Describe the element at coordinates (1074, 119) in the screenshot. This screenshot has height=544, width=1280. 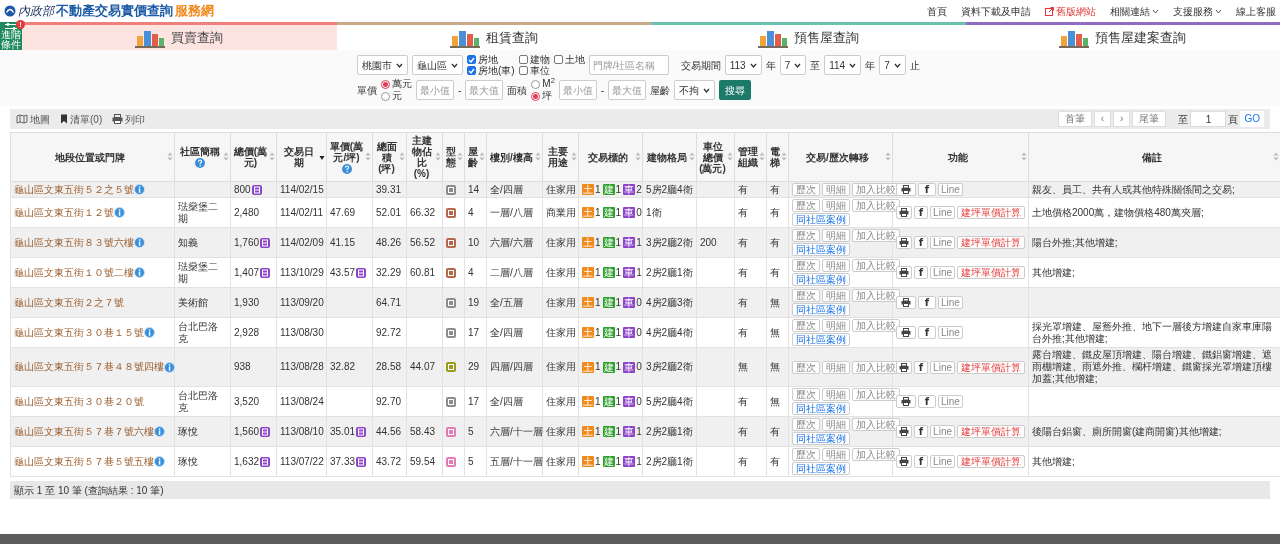
I see `pager-button: 首筆` at that location.